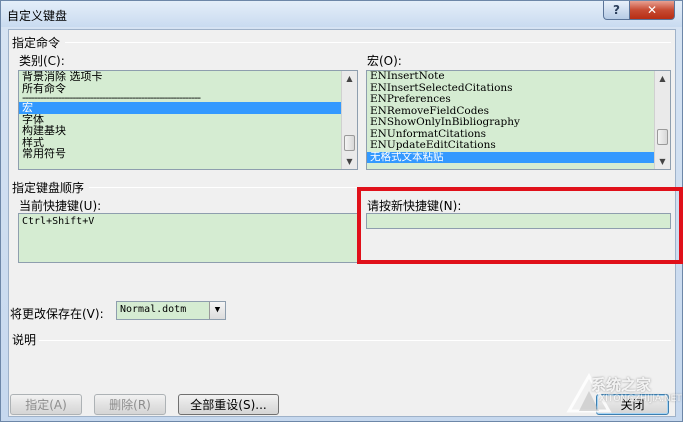 Image resolution: width=683 pixels, height=422 pixels. Describe the element at coordinates (349, 120) in the screenshot. I see `categories-scrollbar: ▲ ▼` at that location.